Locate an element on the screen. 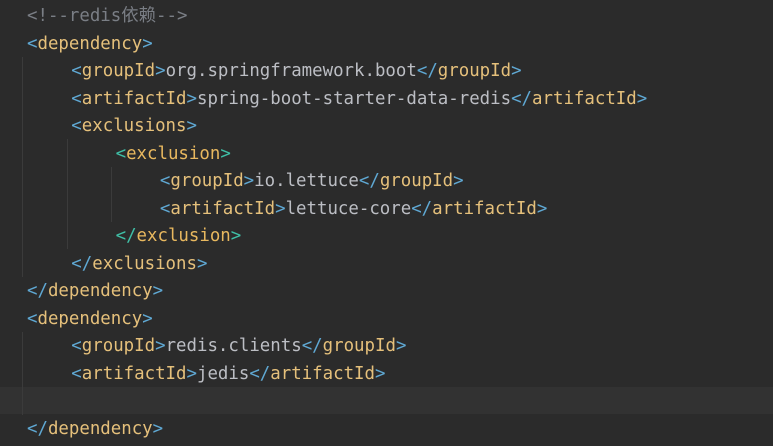 Image resolution: width=773 pixels, height=446 pixels. code-line: <exclusion> is located at coordinates (173, 155).